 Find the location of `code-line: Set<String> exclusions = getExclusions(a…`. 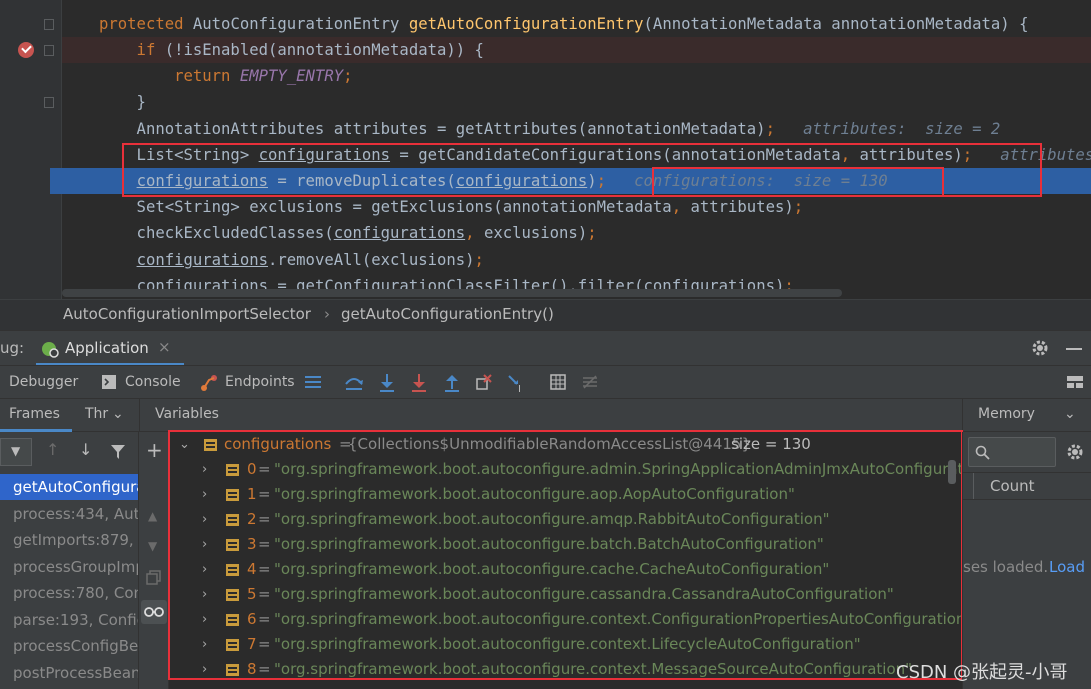

code-line: Set<String> exclusions = getExclusions(a… is located at coordinates (576, 207).